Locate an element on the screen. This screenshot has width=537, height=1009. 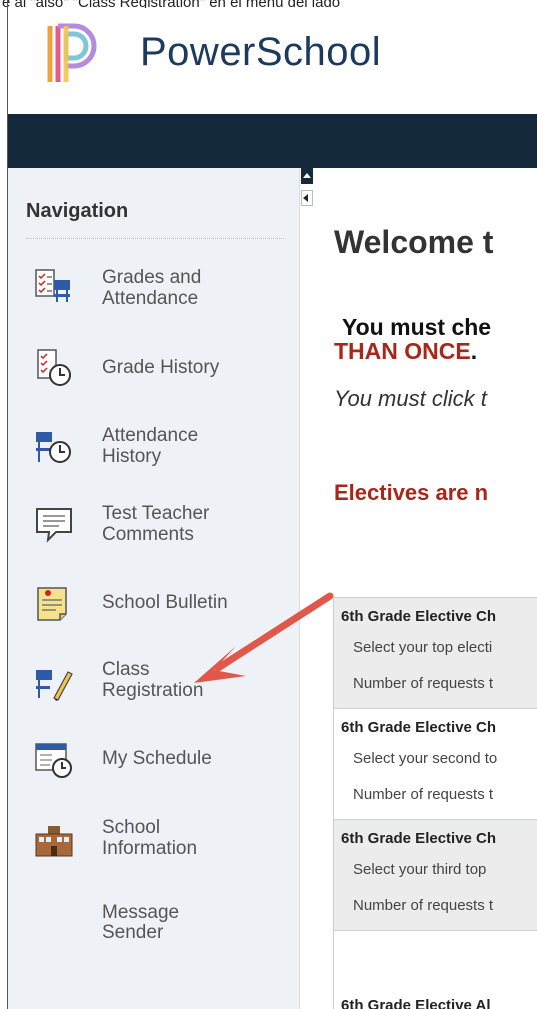
sidebar-item-label: Grades and is located at coordinates (152, 277).